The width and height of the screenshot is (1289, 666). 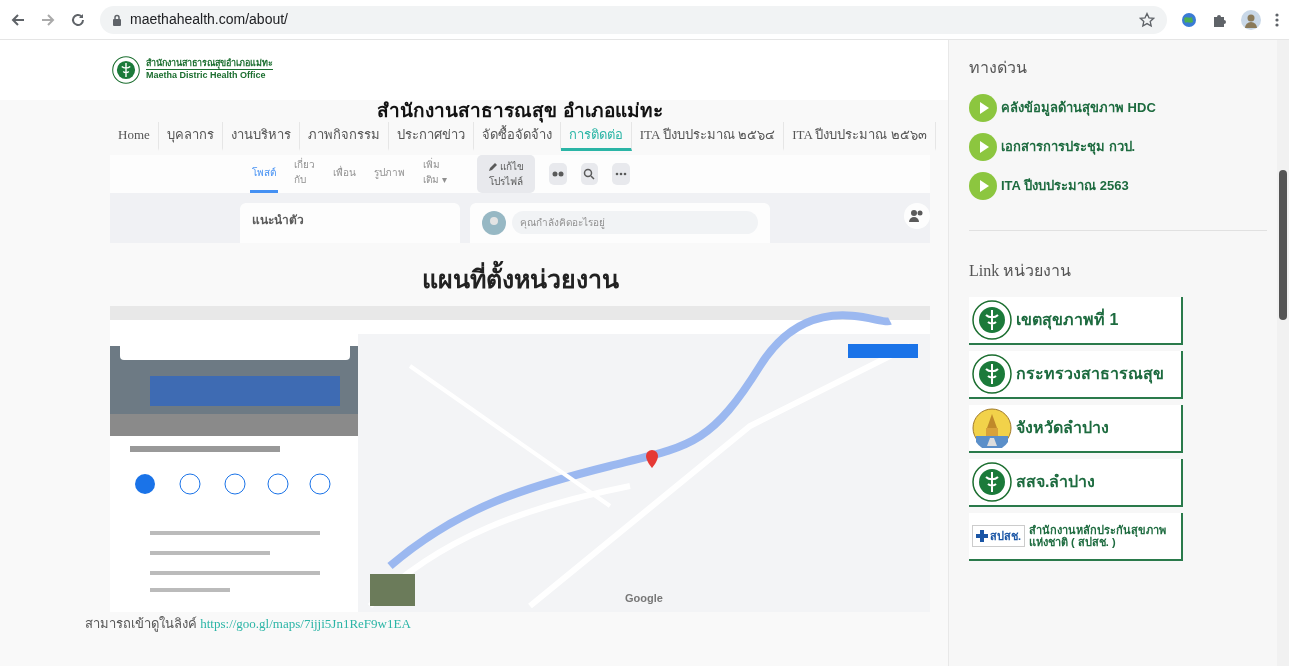 What do you see at coordinates (389, 173) in the screenshot?
I see `facebook-tab: รูปภาพ` at bounding box center [389, 173].